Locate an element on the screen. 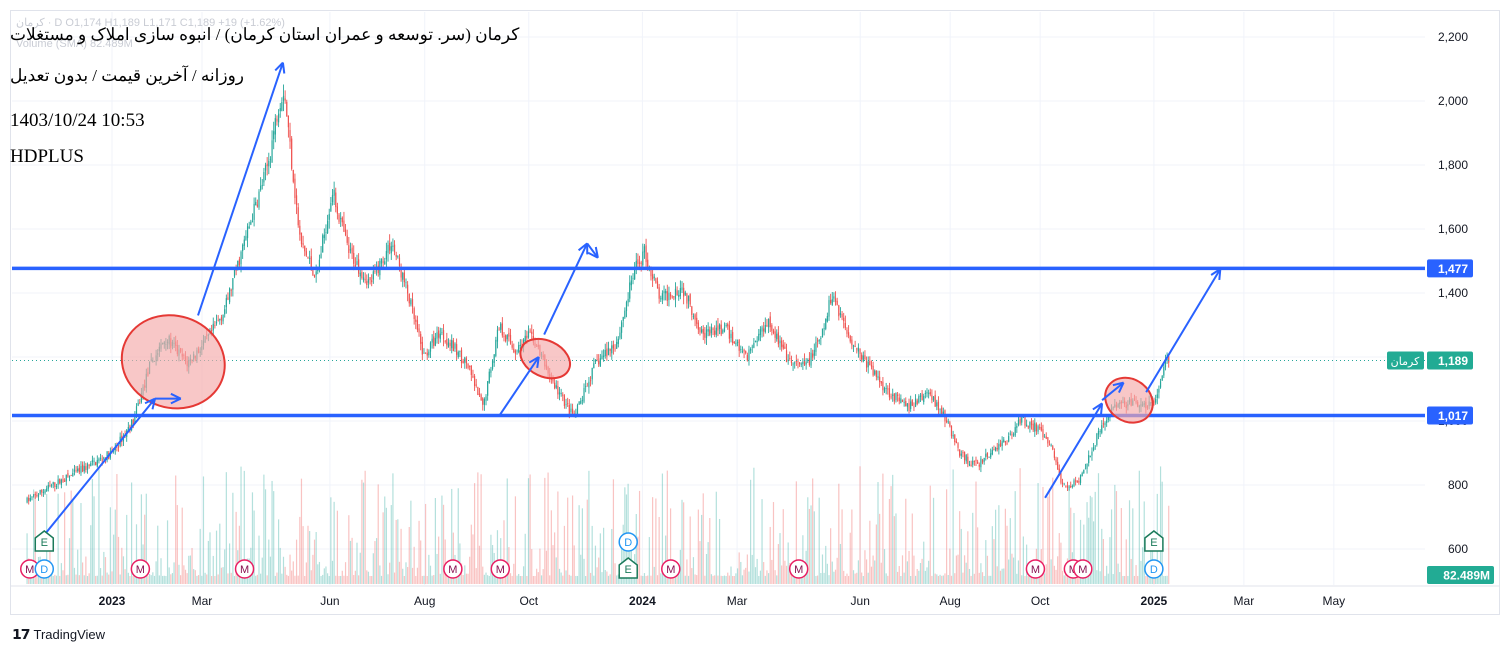 This screenshot has height=654, width=1507. arrow-head is located at coordinates (283, 68).